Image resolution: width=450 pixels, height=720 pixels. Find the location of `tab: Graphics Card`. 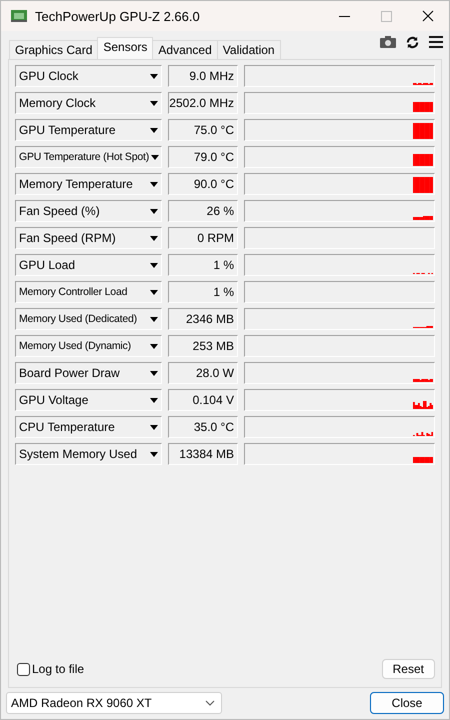

tab: Graphics Card is located at coordinates (53, 49).